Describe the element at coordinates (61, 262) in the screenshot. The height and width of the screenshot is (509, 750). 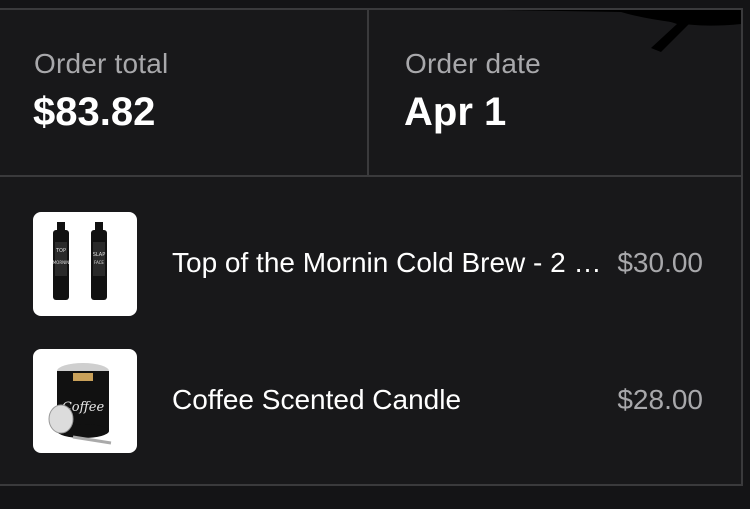
I see `svg-text: MORNIN` at that location.